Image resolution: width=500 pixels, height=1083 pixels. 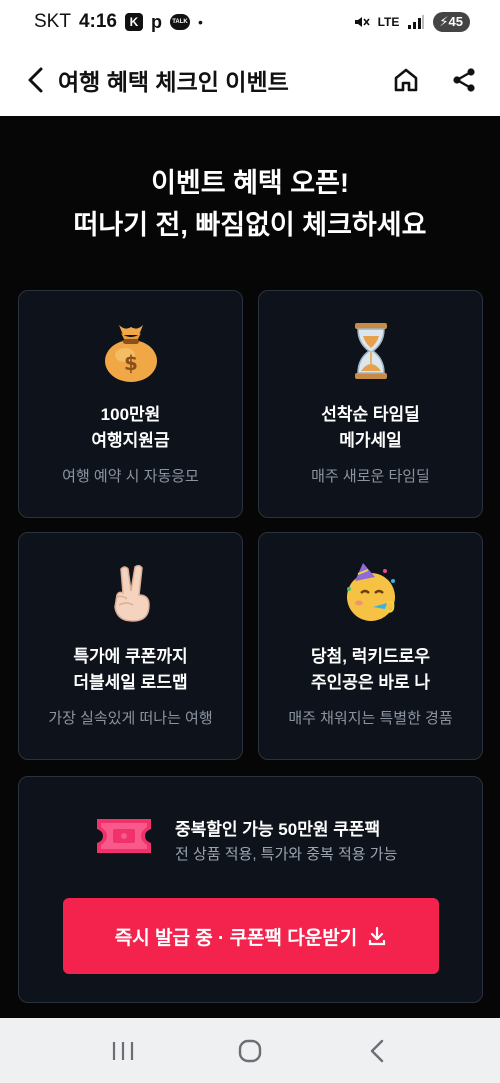 What do you see at coordinates (236, 938) in the screenshot?
I see `download-coupon-label: 즉시 발급 중 · 쿠폰팩 다운받기` at bounding box center [236, 938].